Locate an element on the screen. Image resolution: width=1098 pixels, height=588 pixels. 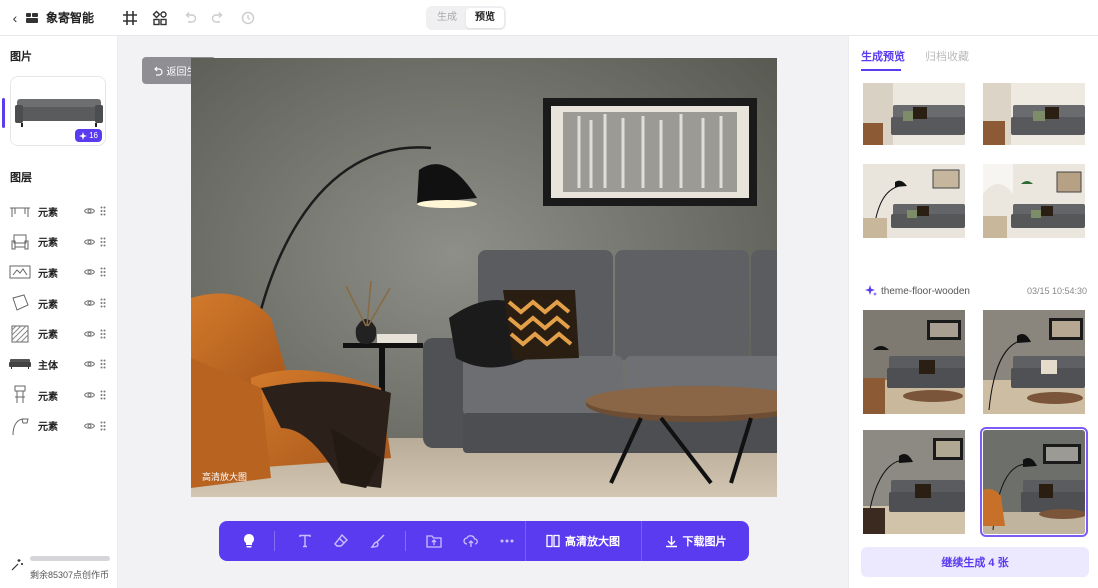
mode-toggle: 生成 预览 is located at coordinates (466, 18).